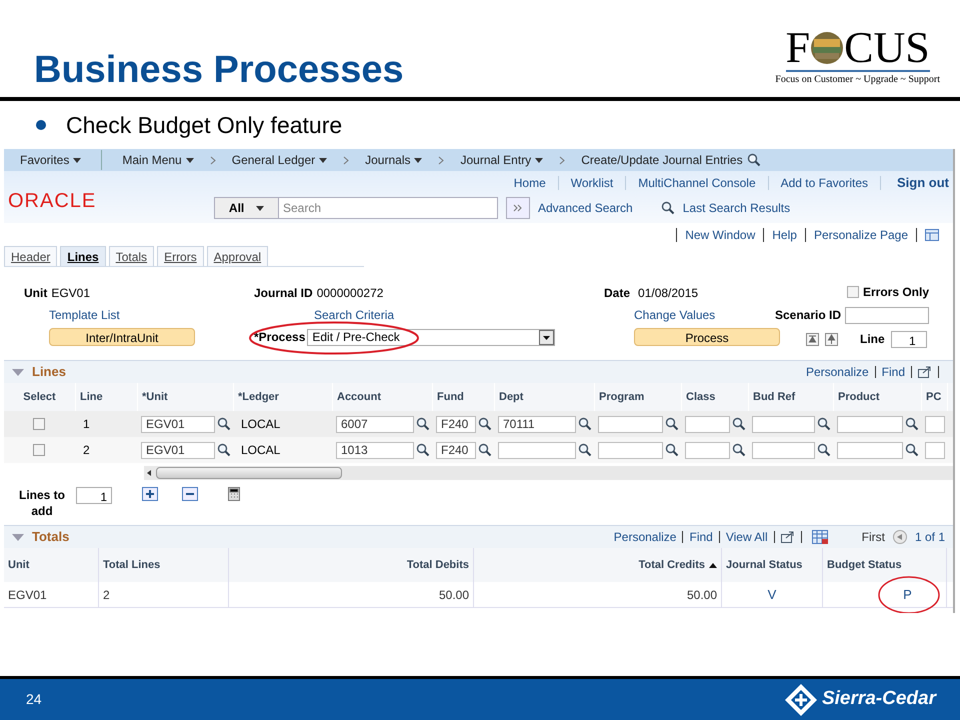 This screenshot has height=720, width=960. Describe the element at coordinates (237, 256) in the screenshot. I see `tab: Approval` at that location.